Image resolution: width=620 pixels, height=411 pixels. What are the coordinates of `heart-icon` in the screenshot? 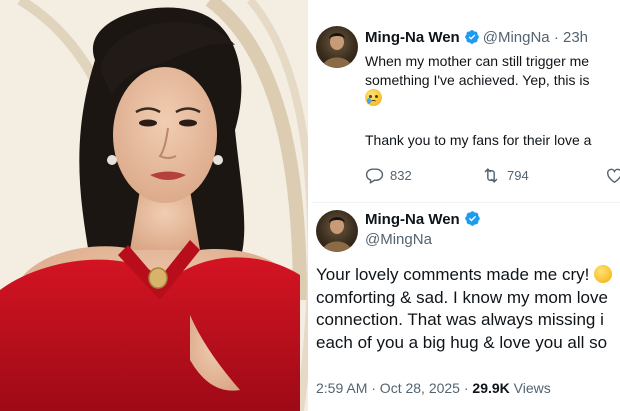 It's located at (613, 176).